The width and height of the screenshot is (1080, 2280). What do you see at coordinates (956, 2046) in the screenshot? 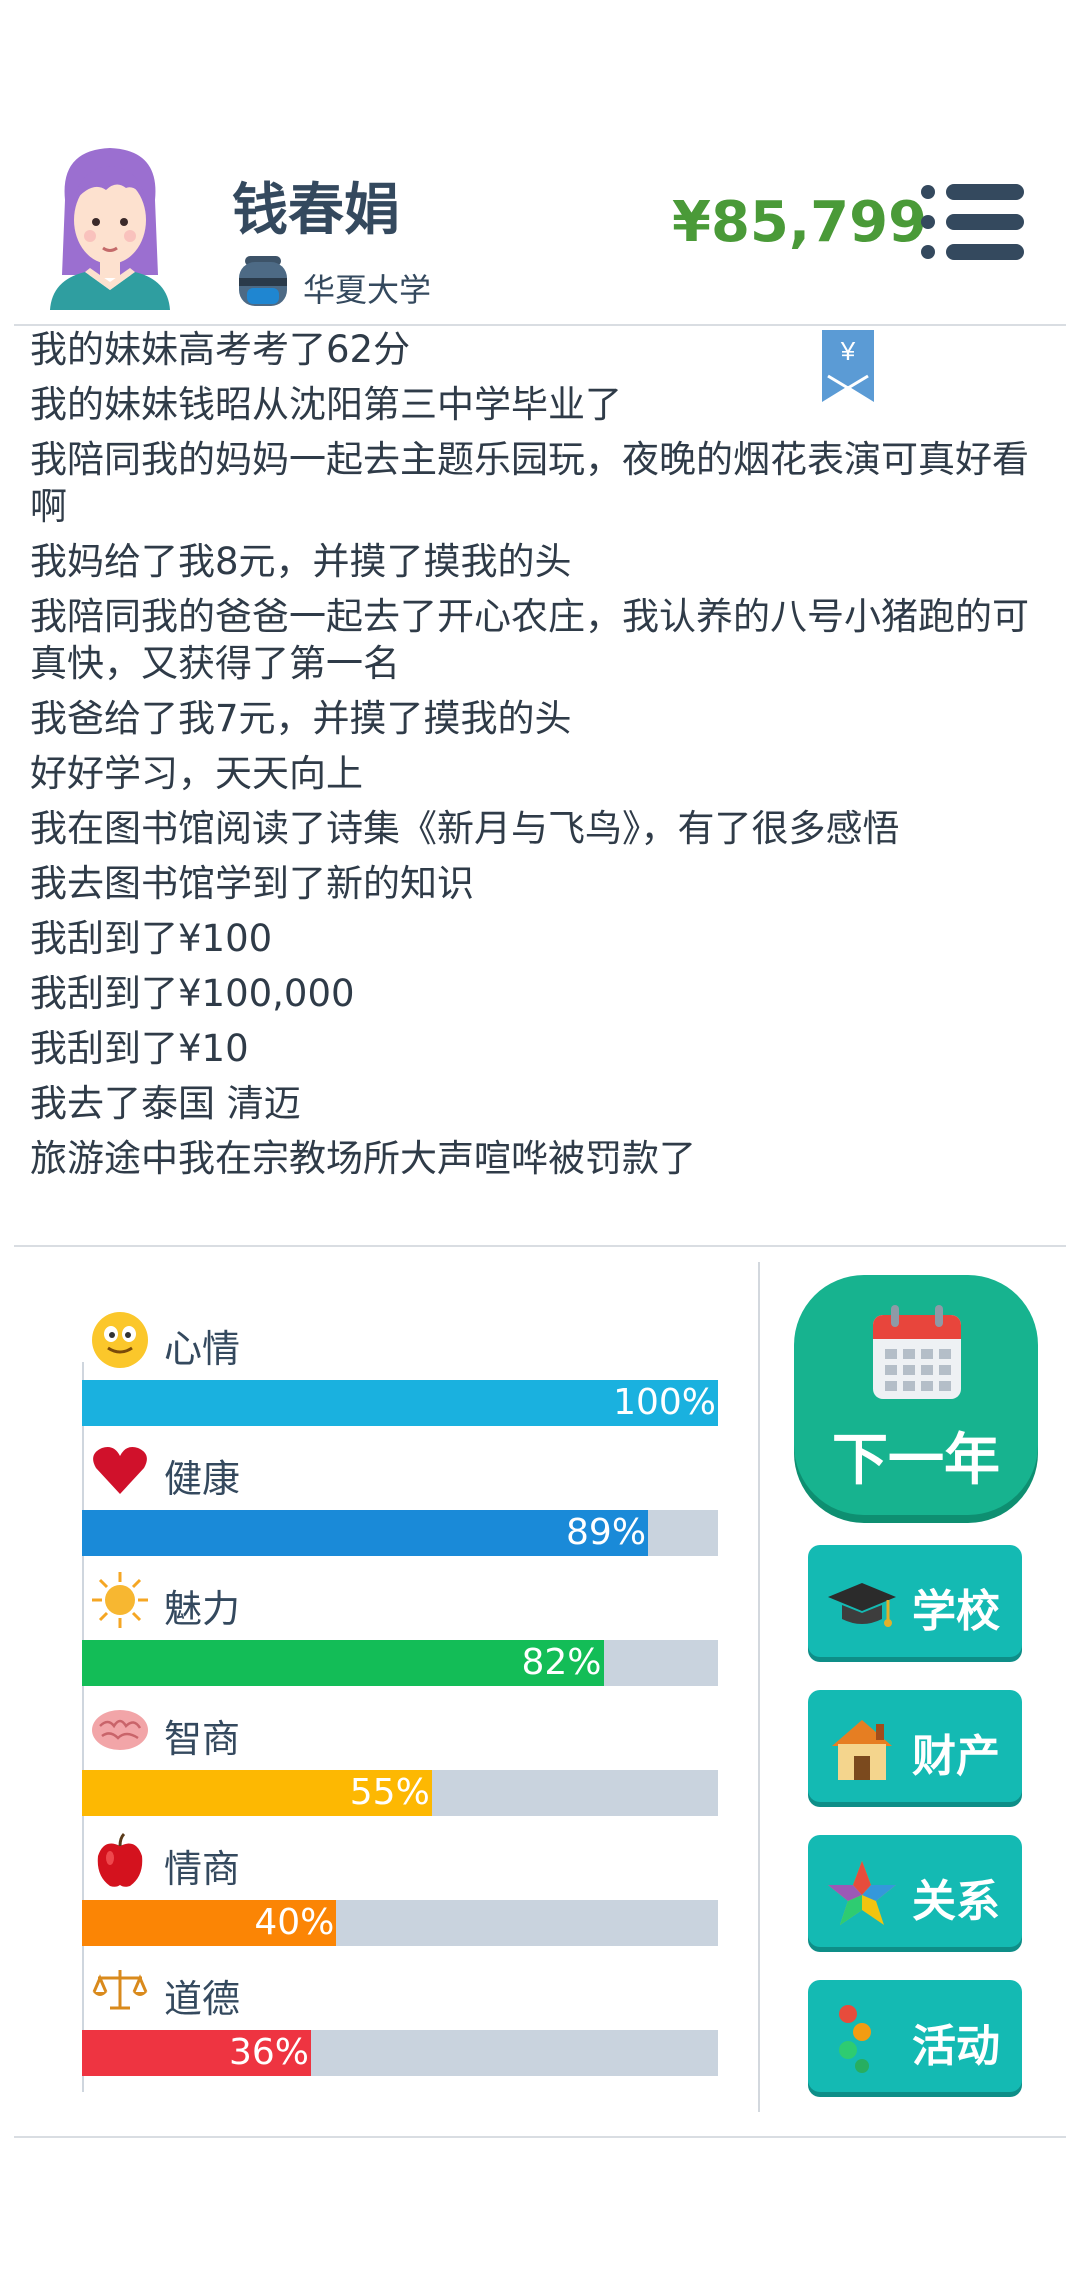
I see `activities-label: 活动` at bounding box center [956, 2046].